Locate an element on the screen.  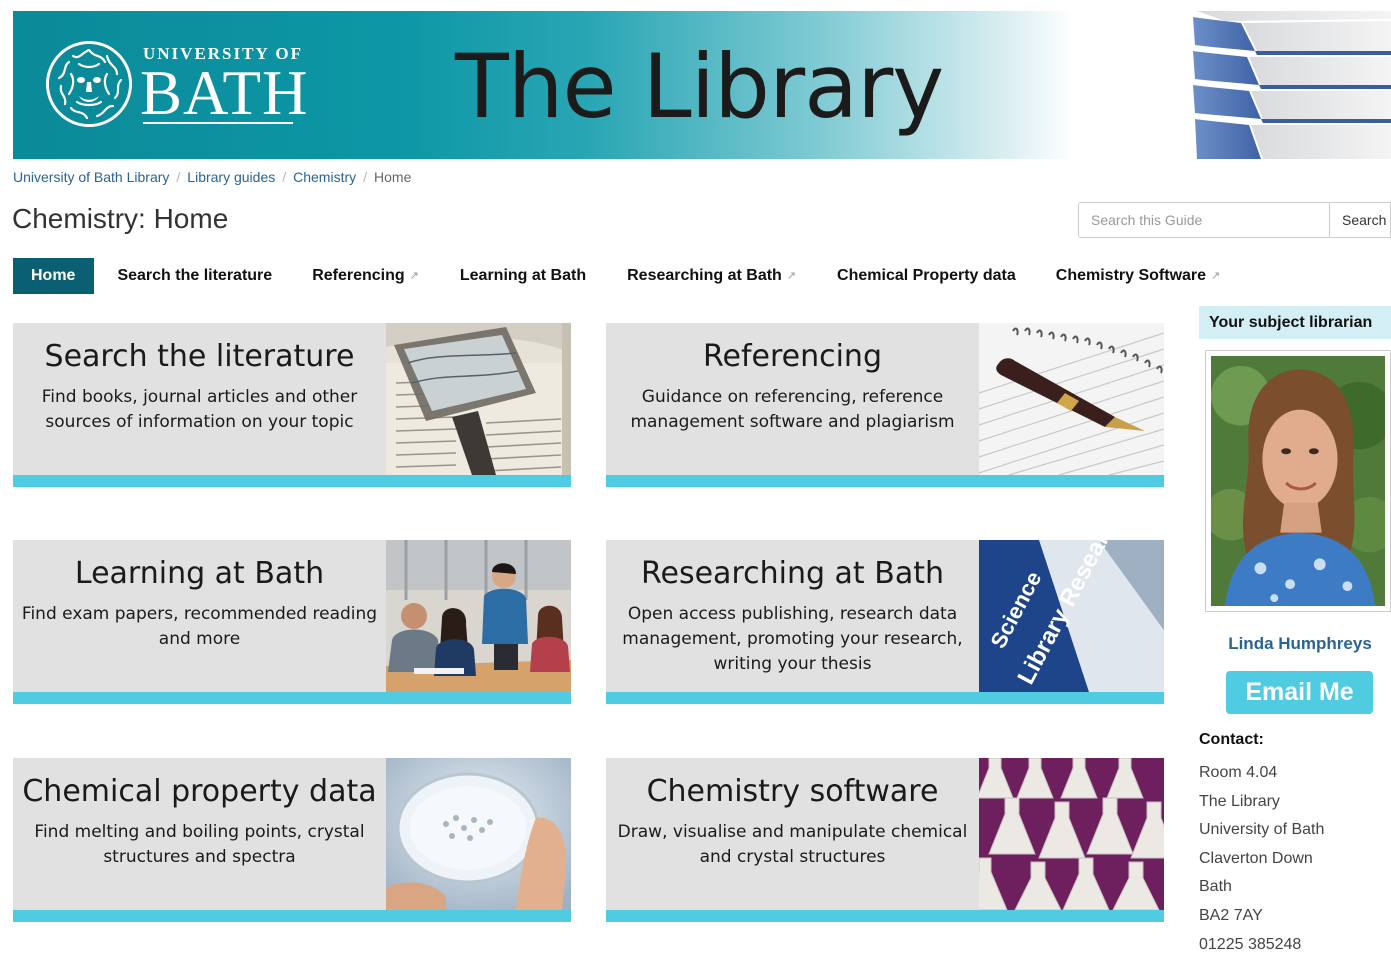
breadcrumb-current: Home is located at coordinates (393, 177).